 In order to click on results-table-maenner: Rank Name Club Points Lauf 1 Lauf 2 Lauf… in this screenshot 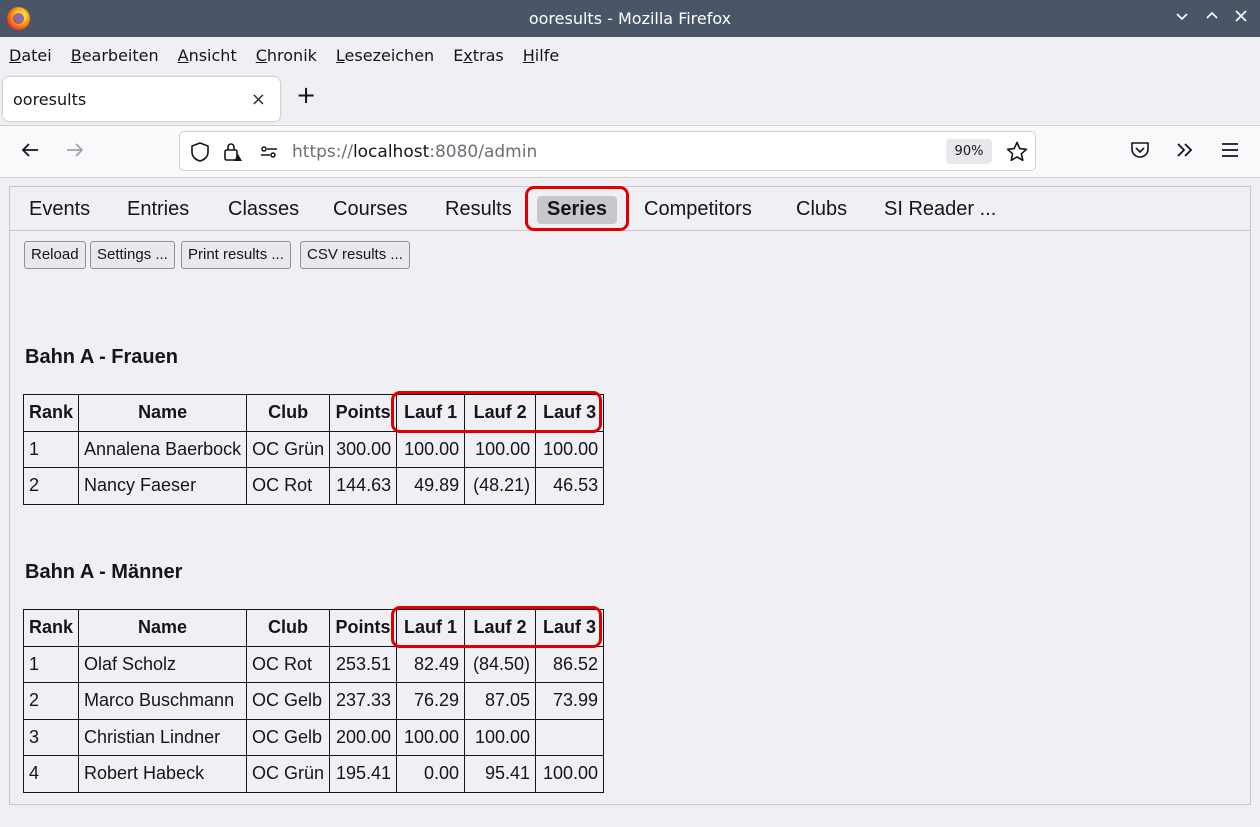, I will do `click(313, 701)`.